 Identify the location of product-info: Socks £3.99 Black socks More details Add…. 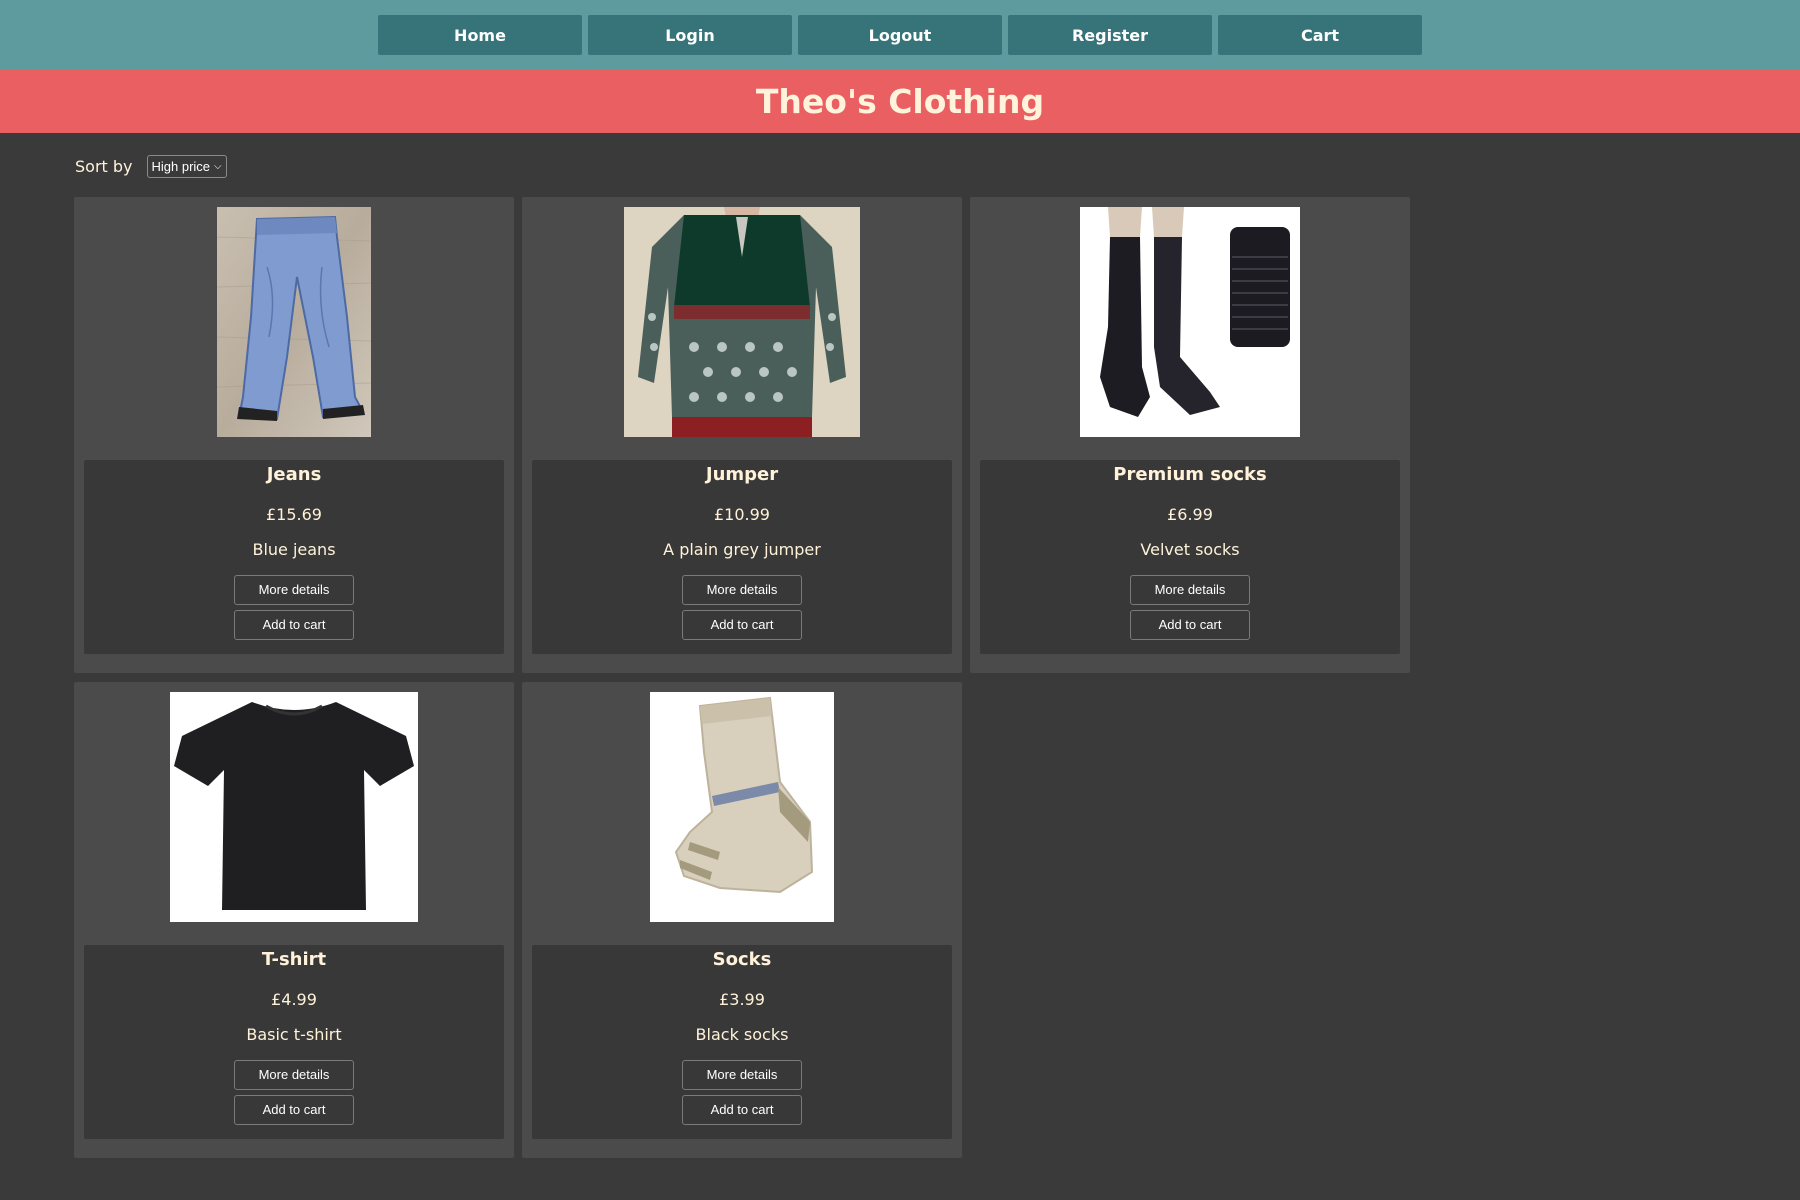
(742, 1042).